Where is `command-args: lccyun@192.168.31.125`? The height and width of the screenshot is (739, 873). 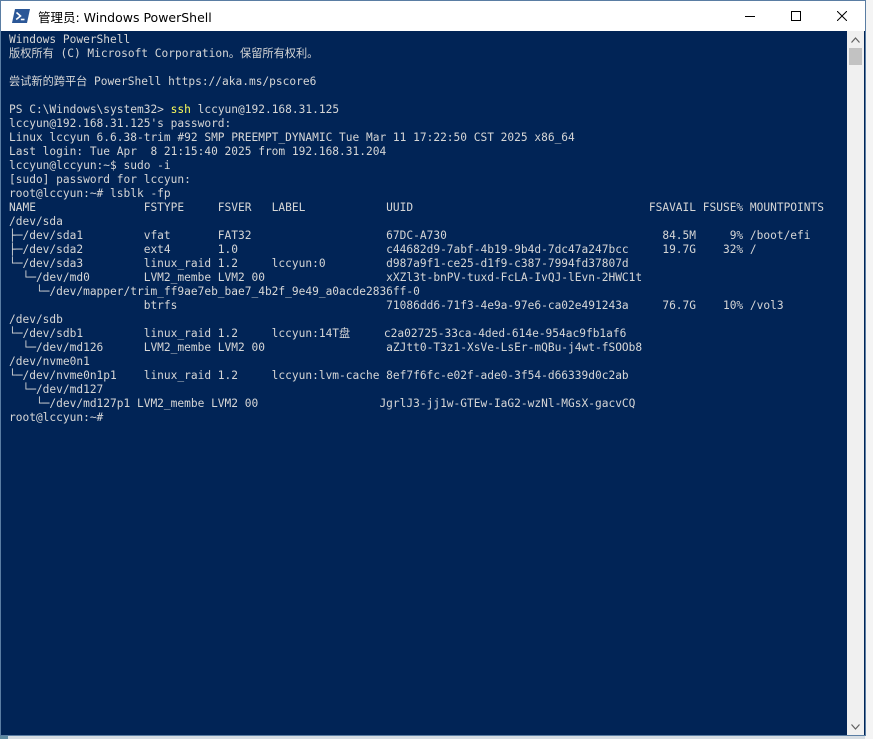
command-args: lccyun@192.168.31.125 is located at coordinates (265, 109).